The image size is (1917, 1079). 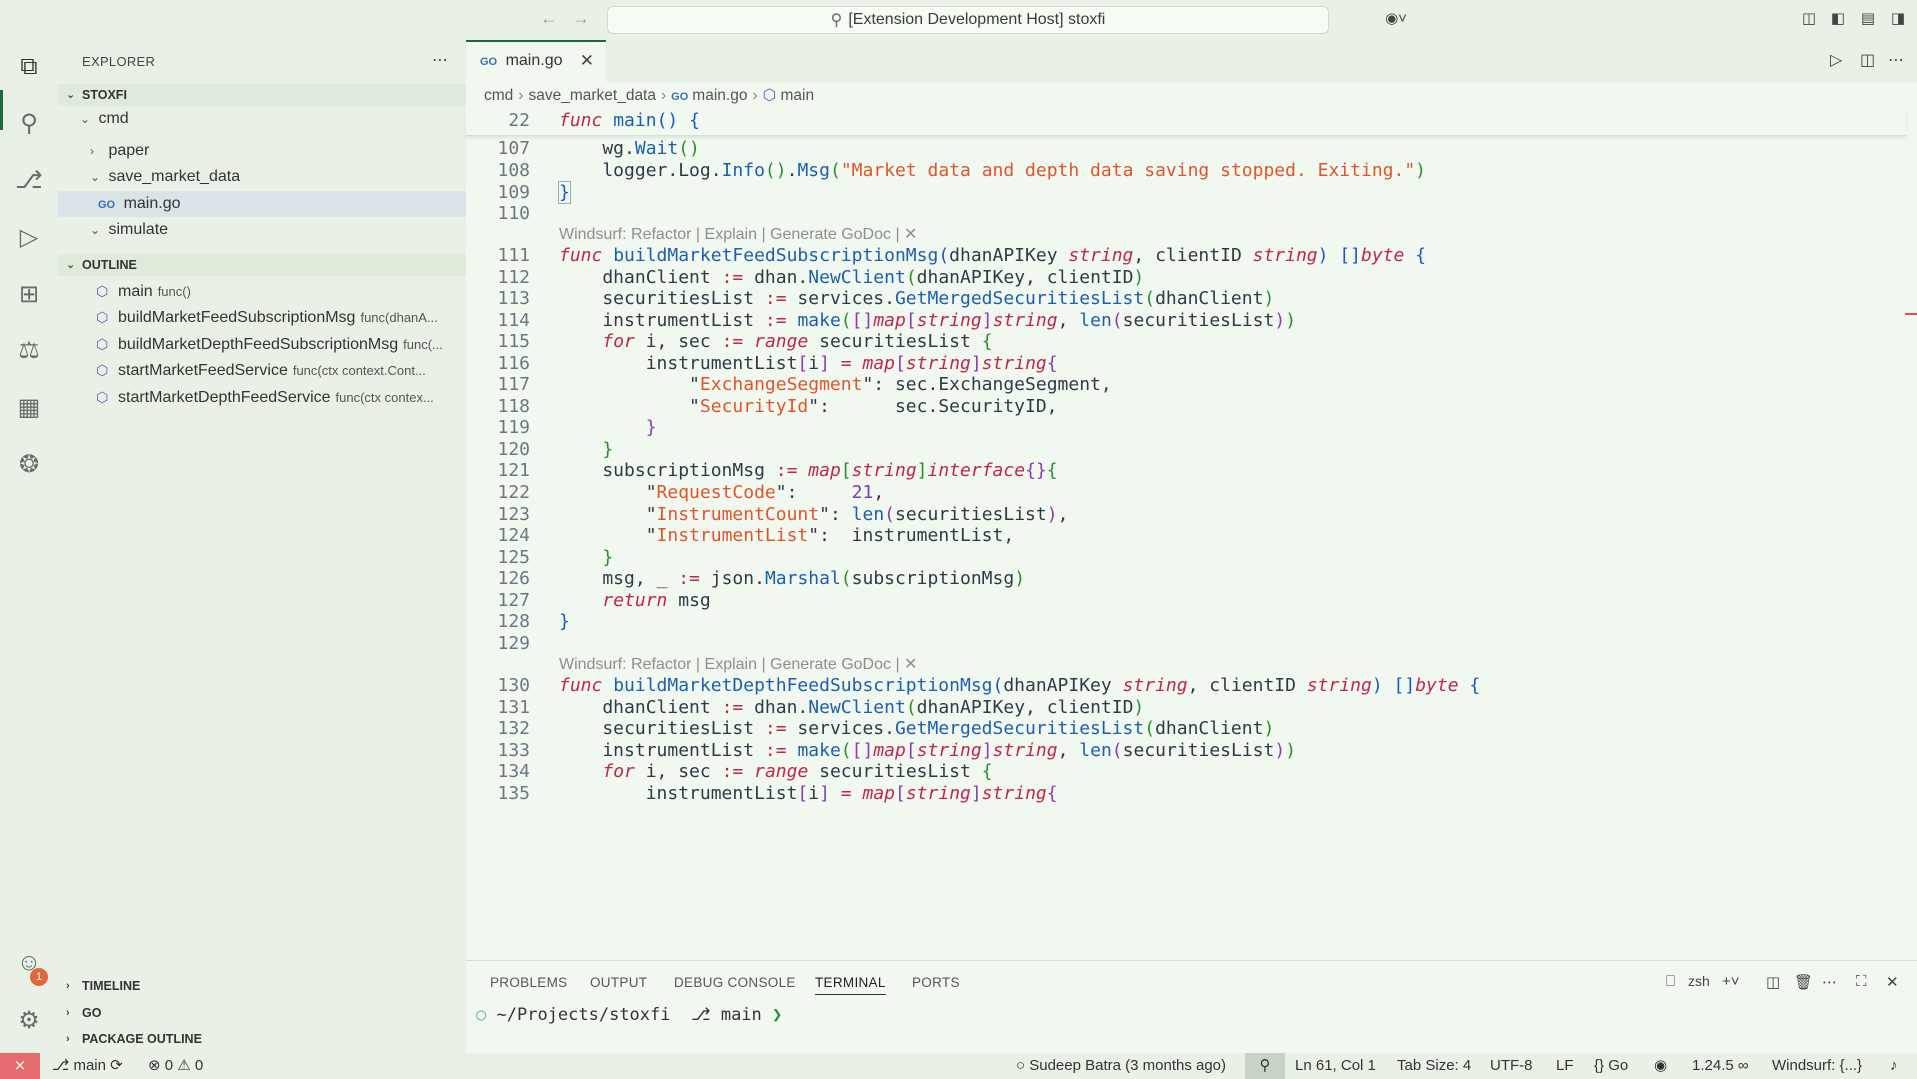 What do you see at coordinates (262, 204) in the screenshot?
I see `tree-item-main-go: GO main.go` at bounding box center [262, 204].